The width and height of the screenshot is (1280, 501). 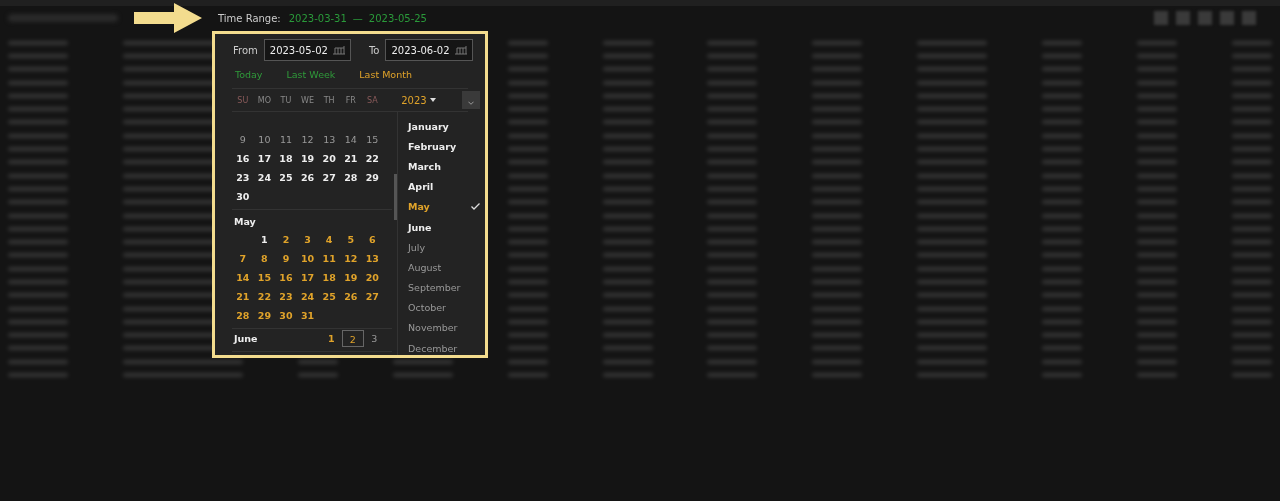 I want to click on to-date-field: 2023-06-02, so click(x=429, y=50).